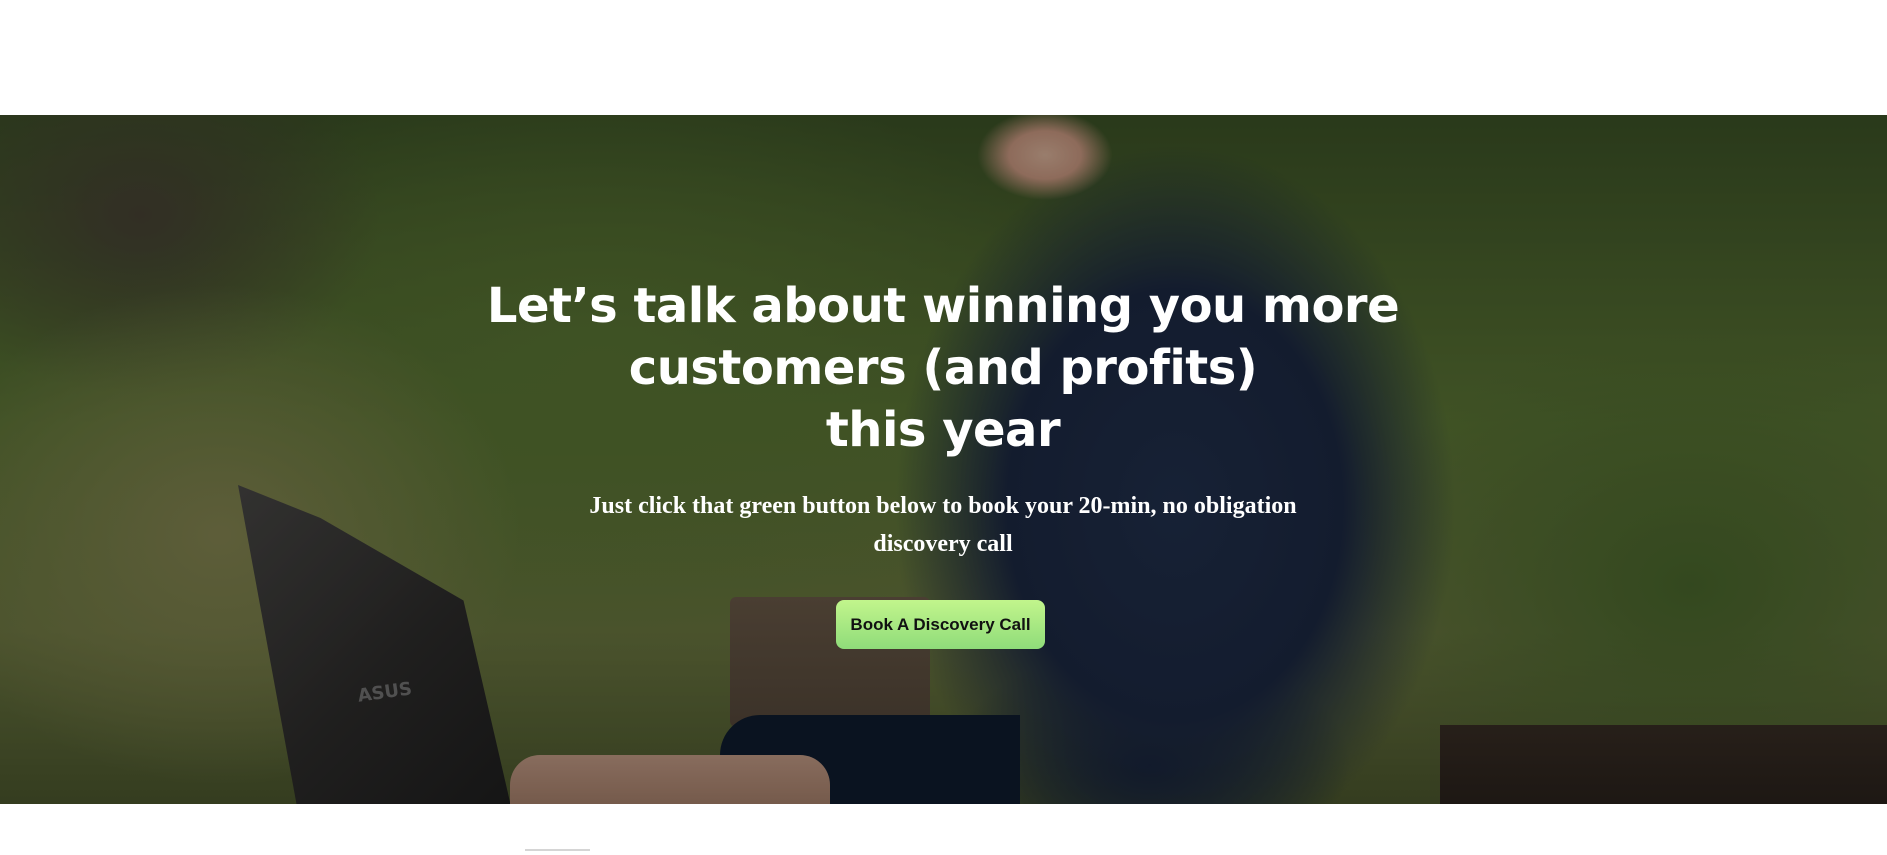 The image size is (1887, 855). What do you see at coordinates (943, 57) in the screenshot?
I see `top-header-bar` at bounding box center [943, 57].